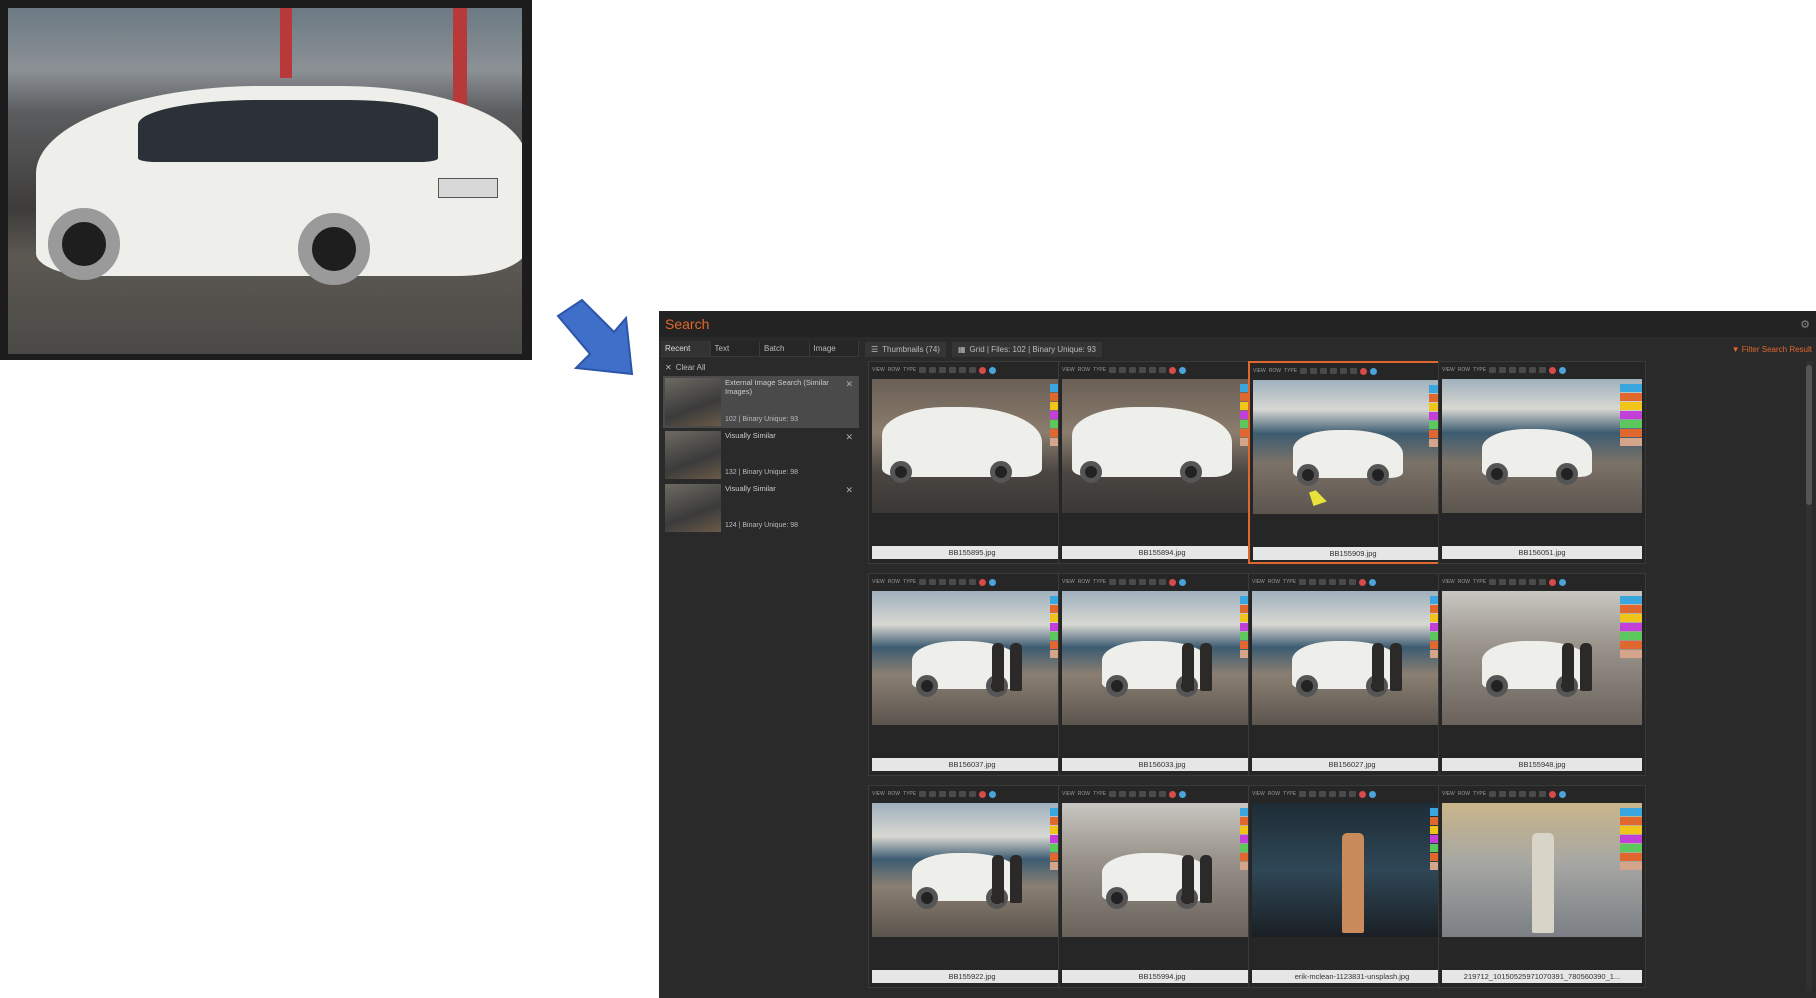 The image size is (1816, 998). Describe the element at coordinates (735, 348) in the screenshot. I see `tab-text: Text` at that location.